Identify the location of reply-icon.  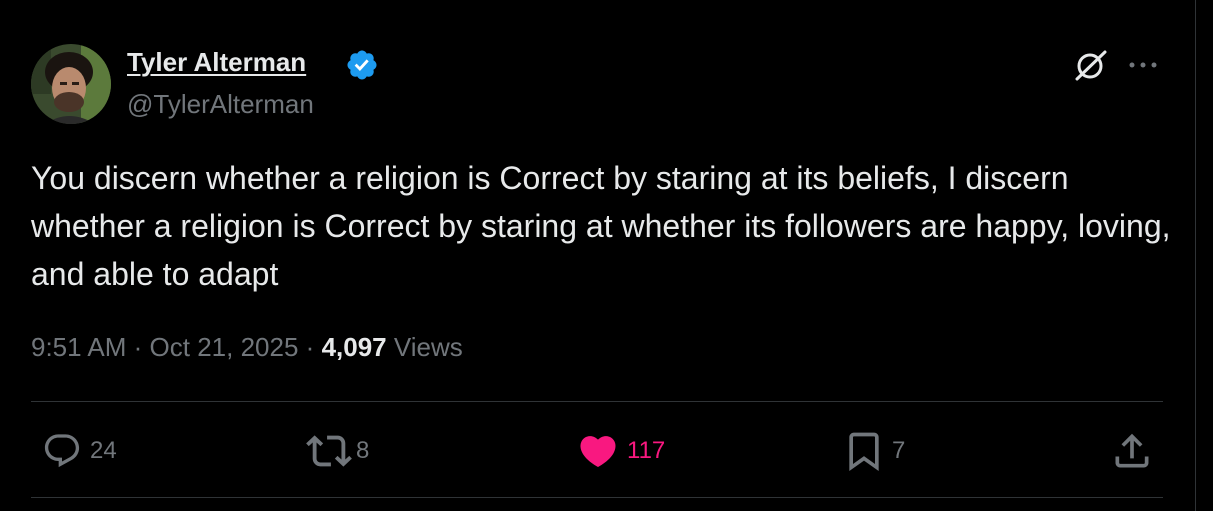
(62, 451).